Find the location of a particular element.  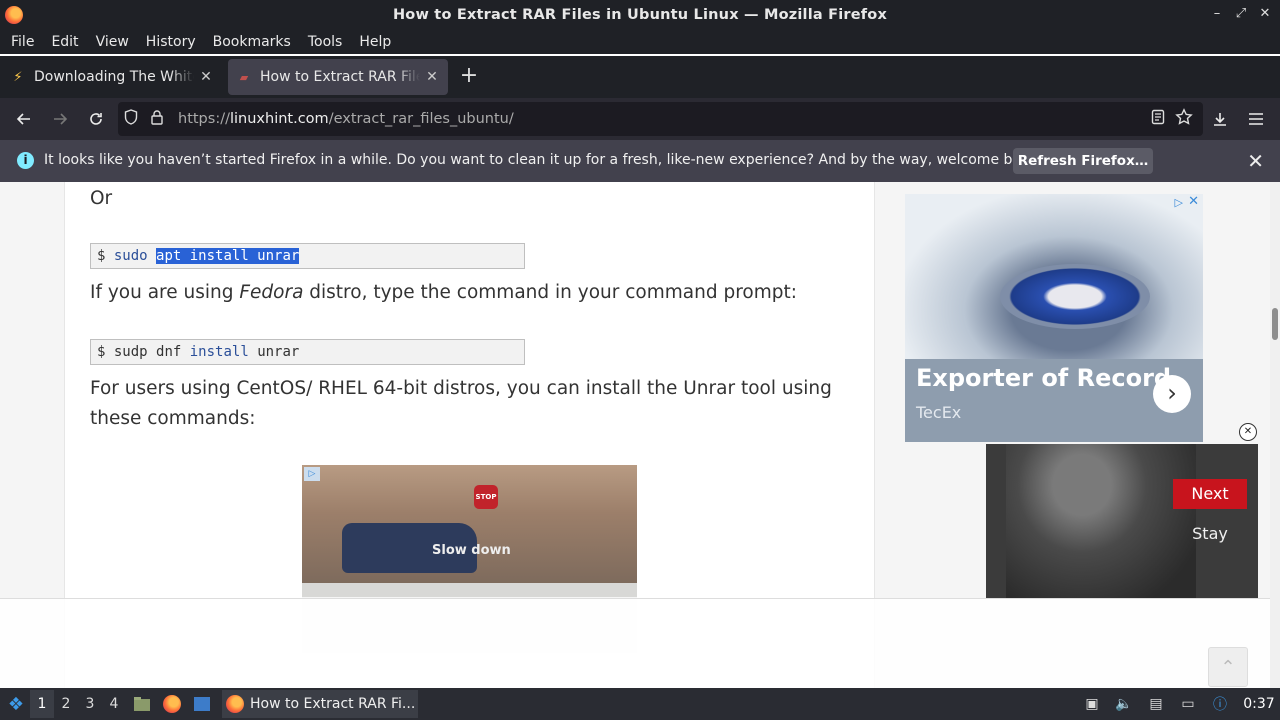

forward-button is located at coordinates (60, 119).